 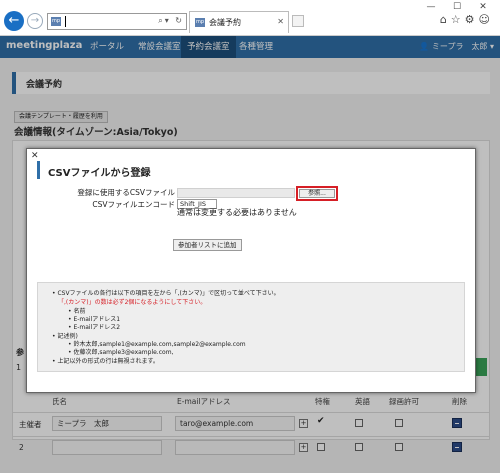 What do you see at coordinates (237, 212) in the screenshot?
I see `encoding-note: 通常は変更する必要はありません` at bounding box center [237, 212].